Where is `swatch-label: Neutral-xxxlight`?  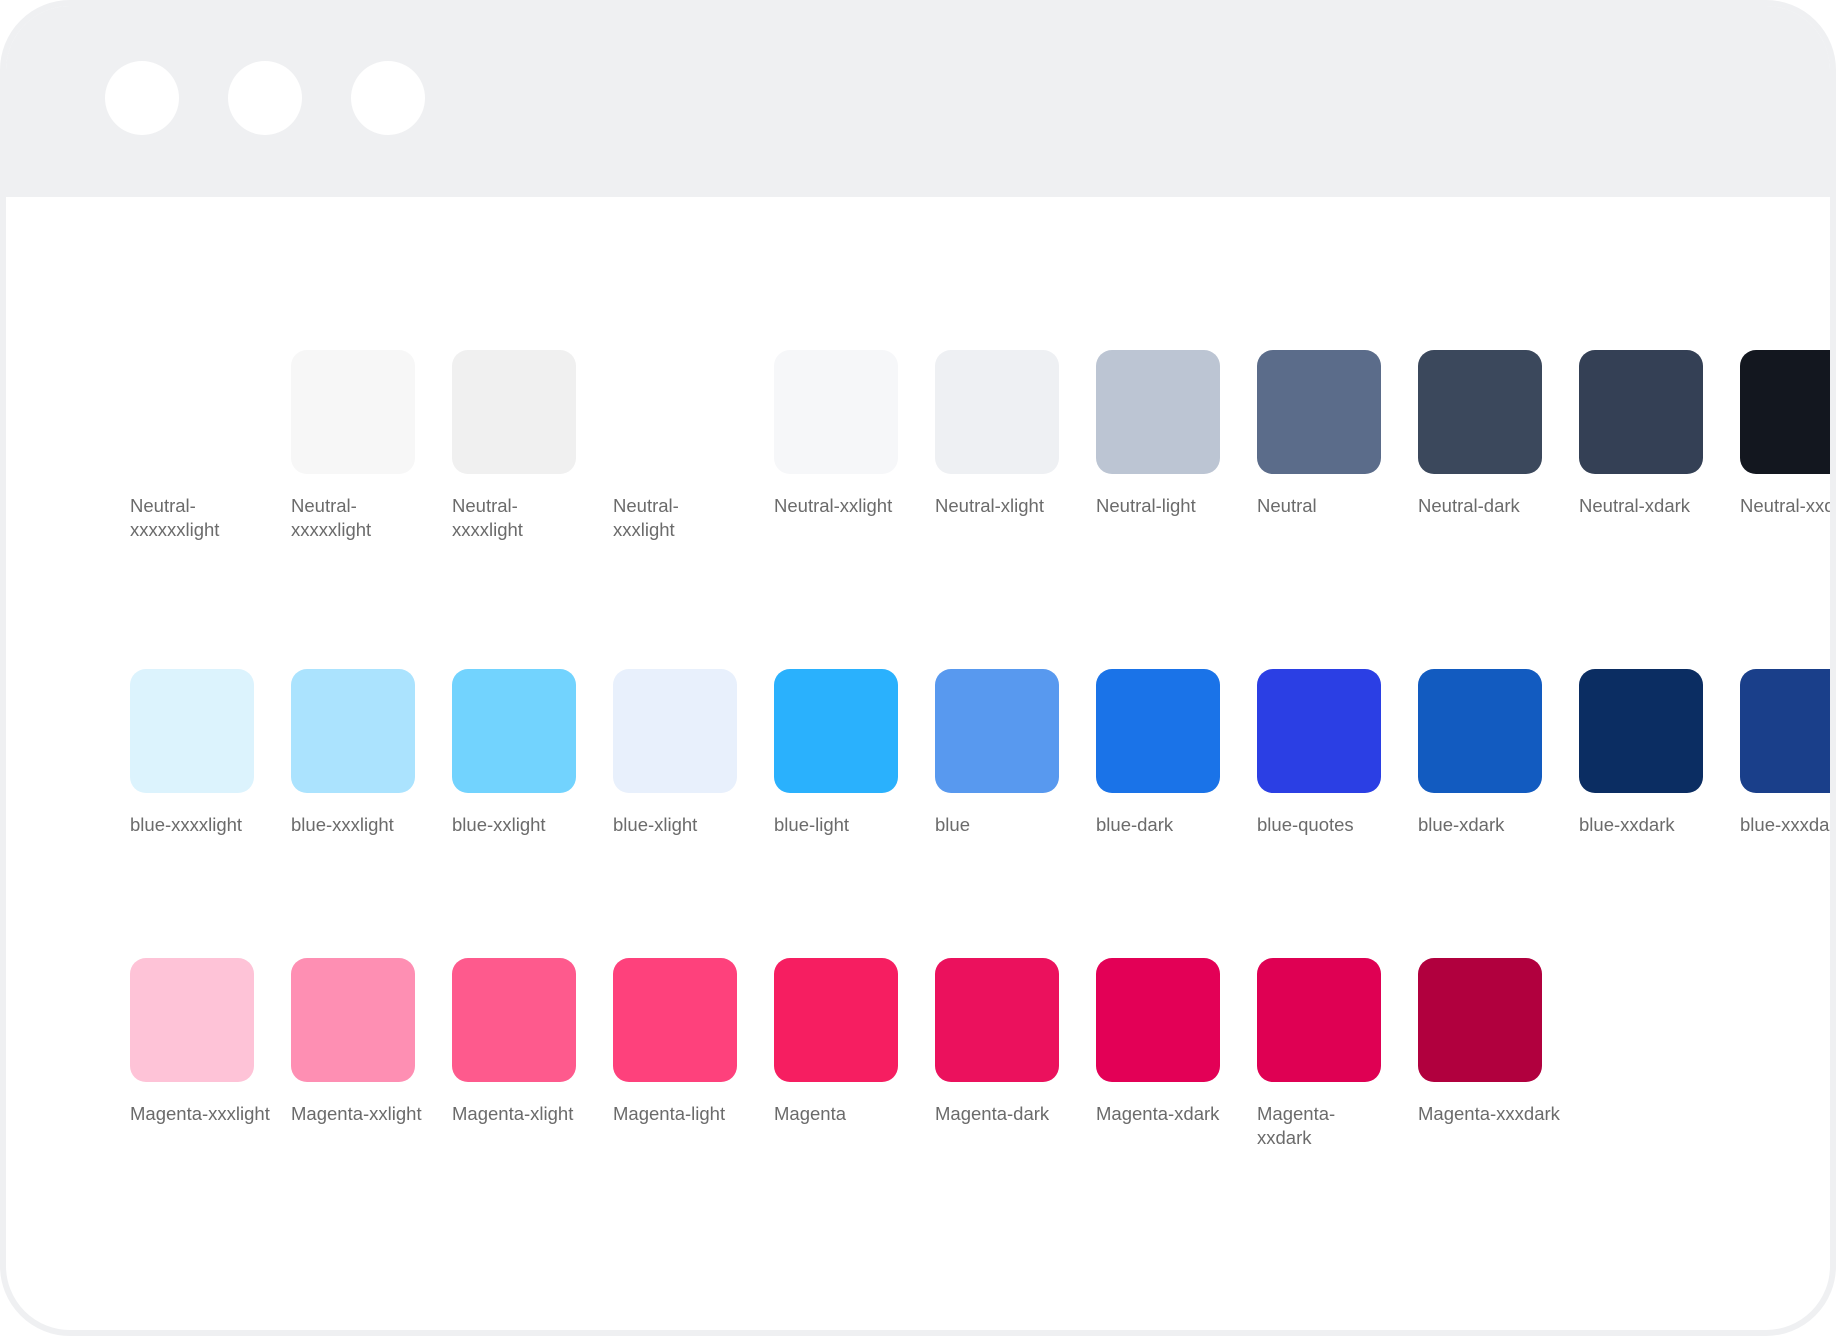 swatch-label: Neutral-xxxlight is located at coordinates (646, 517).